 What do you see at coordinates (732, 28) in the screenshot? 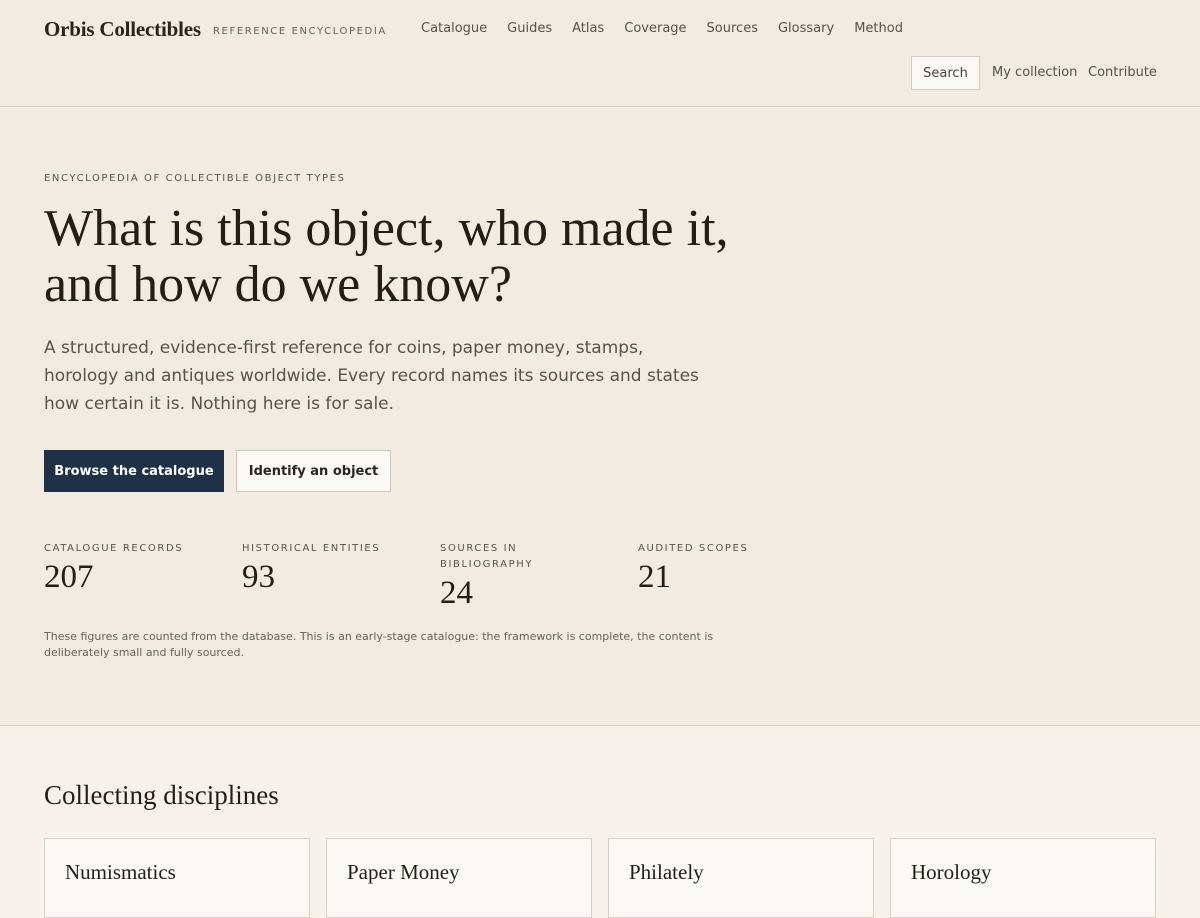
I see `nav-sources: Sources` at bounding box center [732, 28].